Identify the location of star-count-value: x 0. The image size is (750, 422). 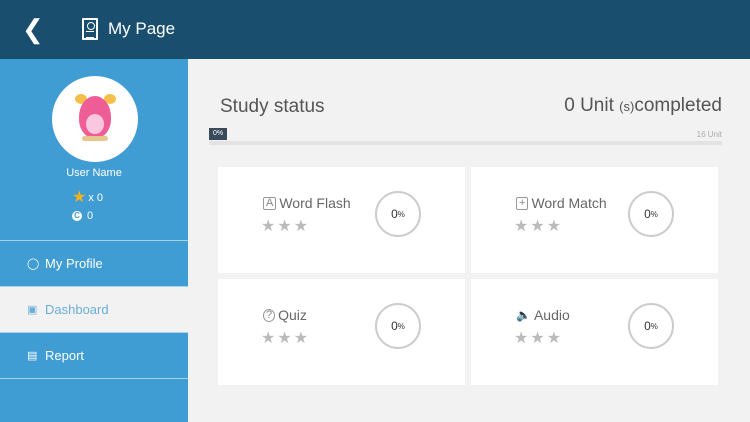
(96, 198).